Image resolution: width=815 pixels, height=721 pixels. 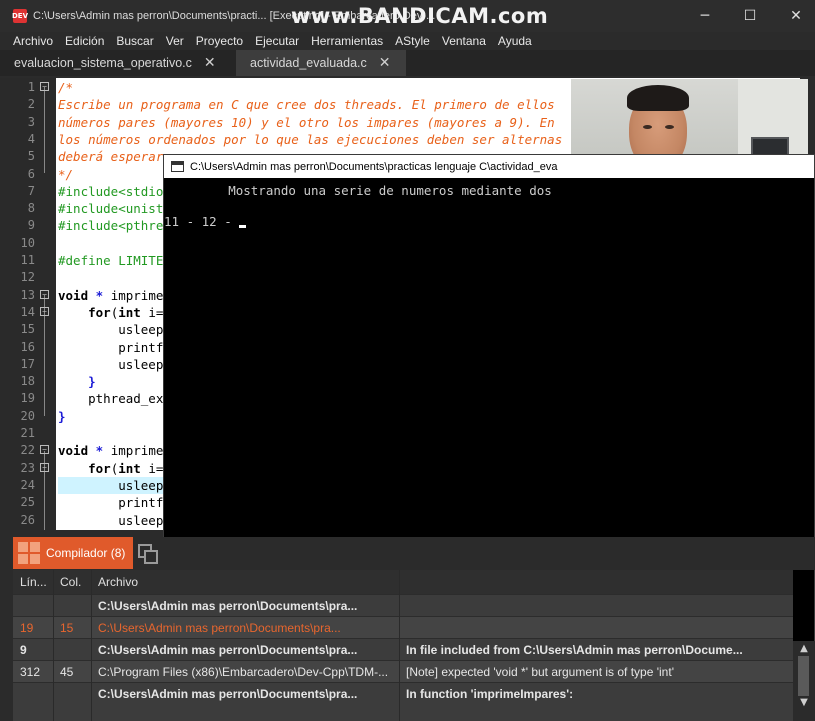 I want to click on cell-line, so click(x=33, y=606).